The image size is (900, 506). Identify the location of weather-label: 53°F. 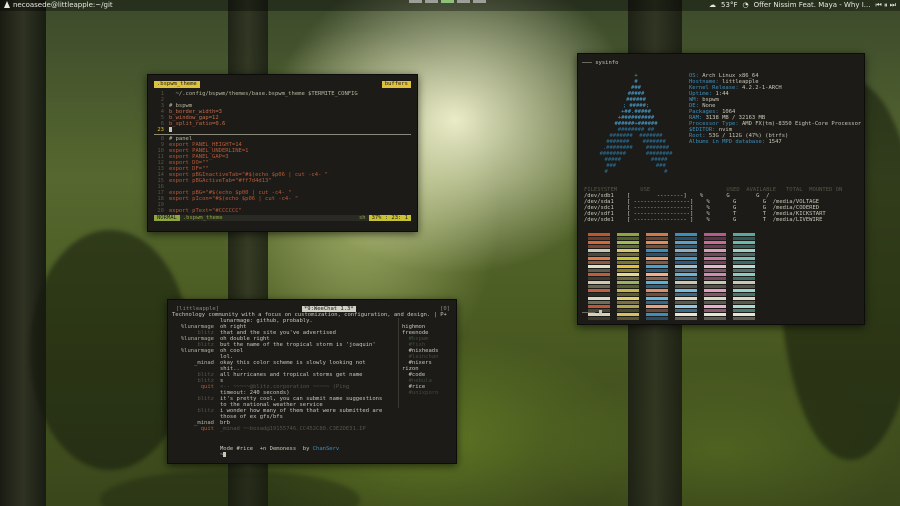
(729, 5).